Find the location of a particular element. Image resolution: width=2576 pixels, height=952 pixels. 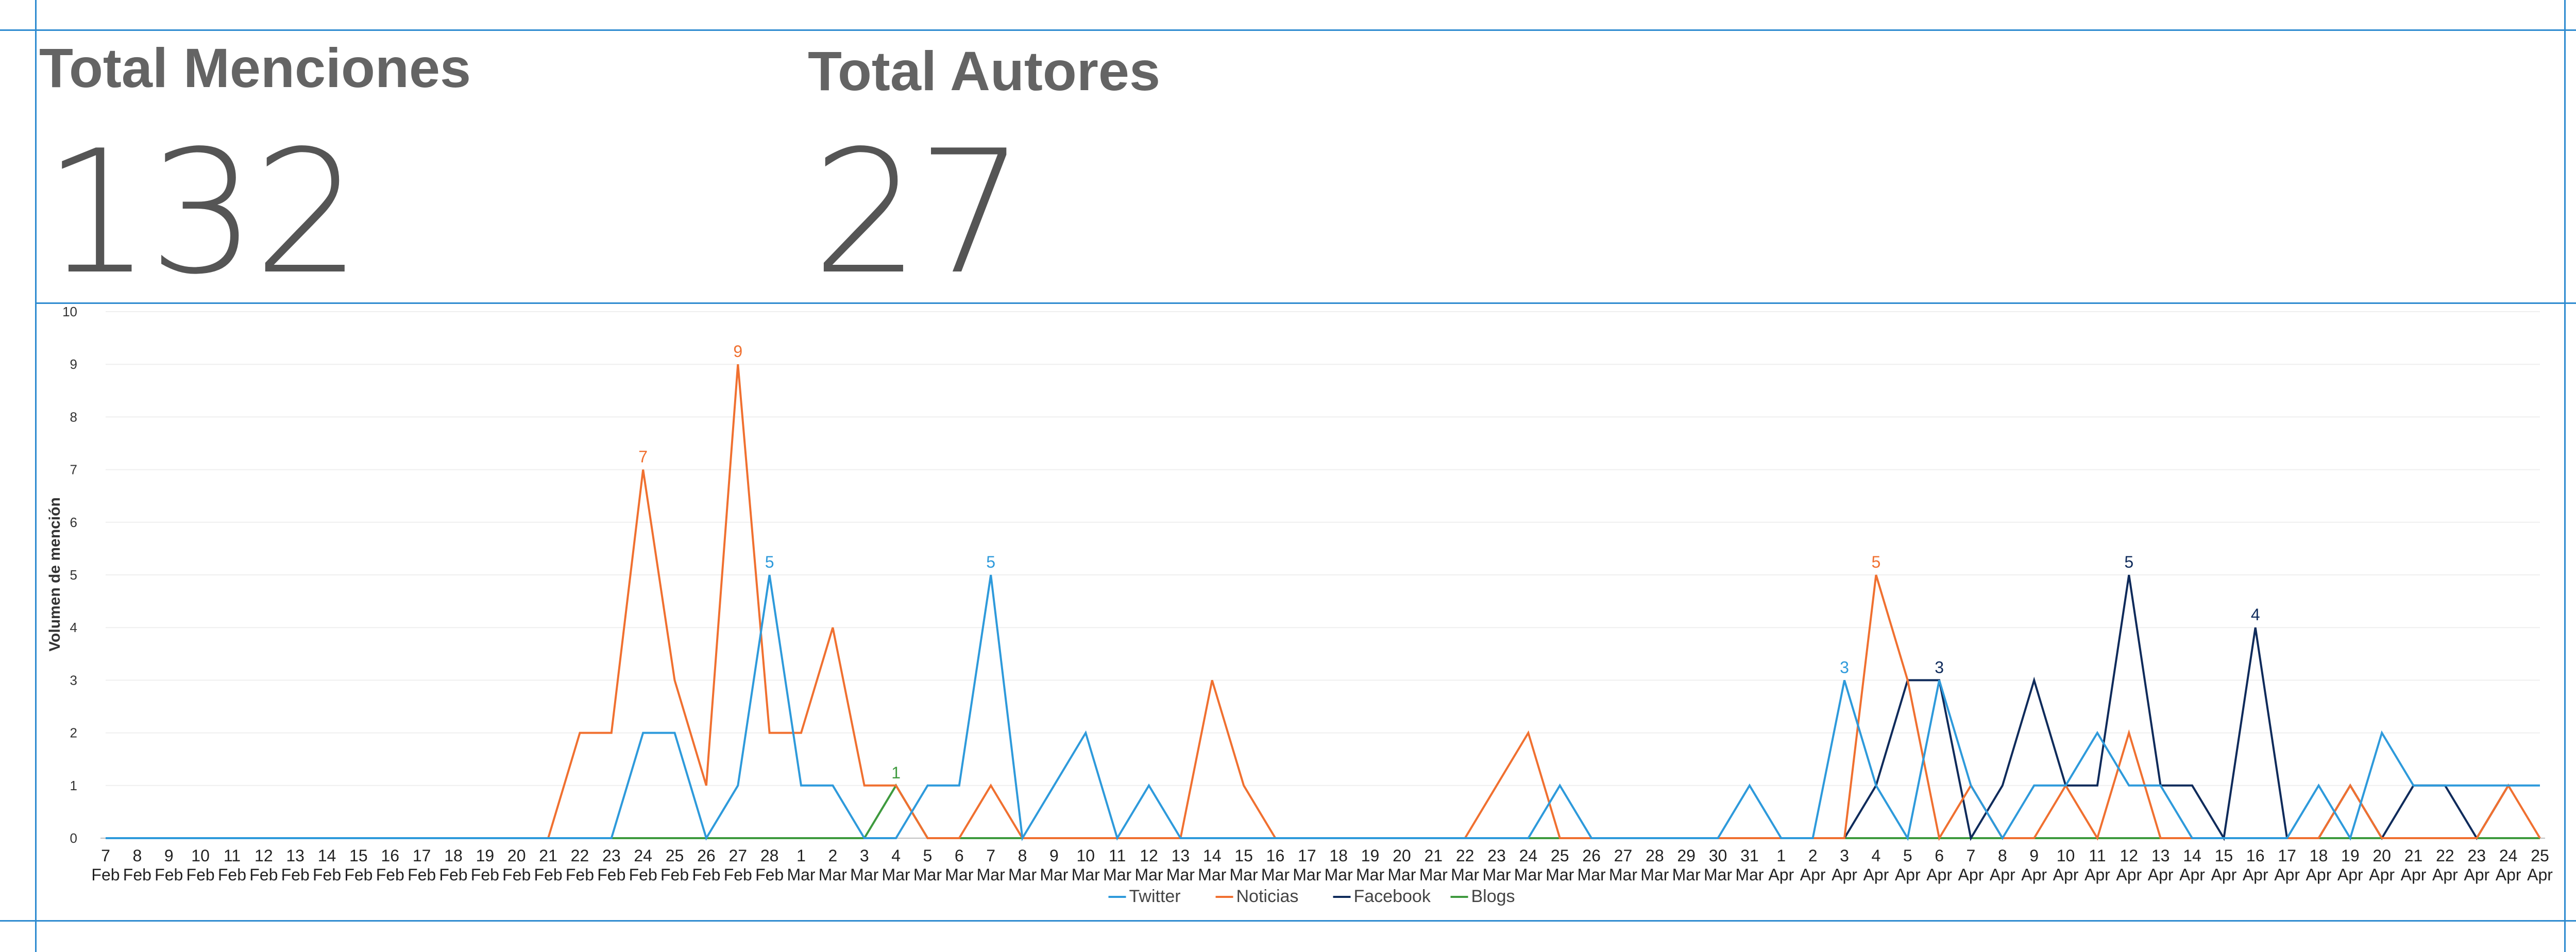

x-tick-label: 20 Apr is located at coordinates (2382, 865).